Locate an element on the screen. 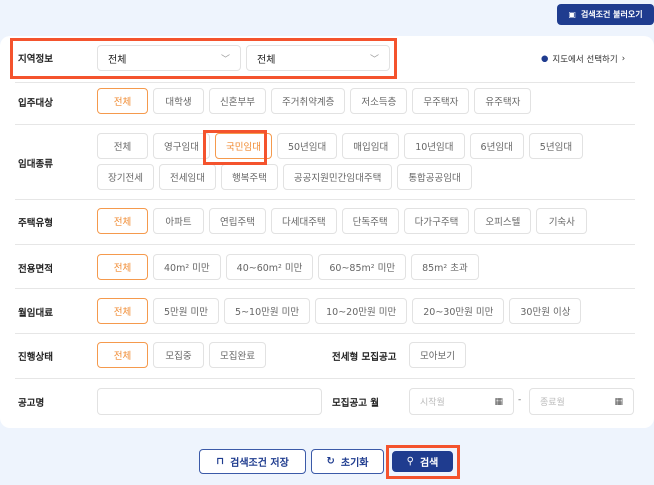 The width and height of the screenshot is (654, 485). filter-label: 임대종류 is located at coordinates (35, 164).